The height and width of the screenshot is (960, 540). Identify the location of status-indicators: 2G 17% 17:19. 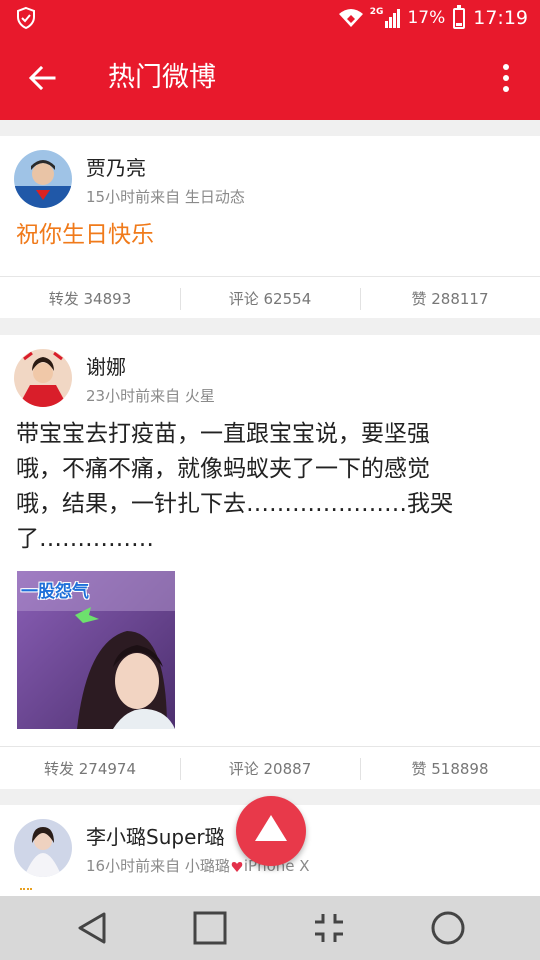
(433, 17).